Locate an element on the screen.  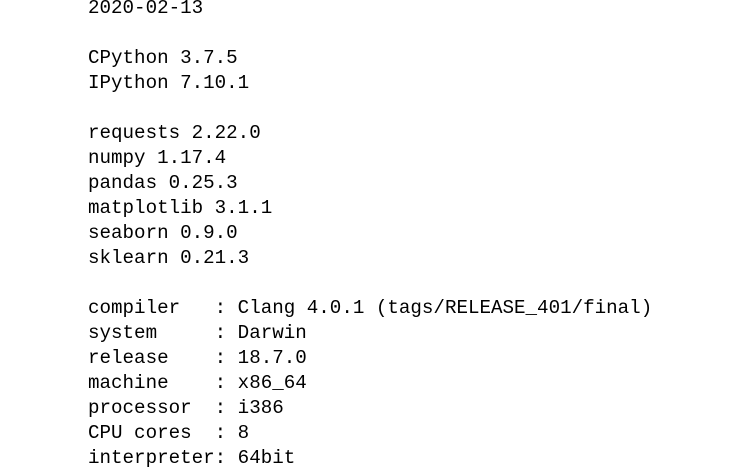
python-version-line: IPython 7.10.1 is located at coordinates (169, 83).